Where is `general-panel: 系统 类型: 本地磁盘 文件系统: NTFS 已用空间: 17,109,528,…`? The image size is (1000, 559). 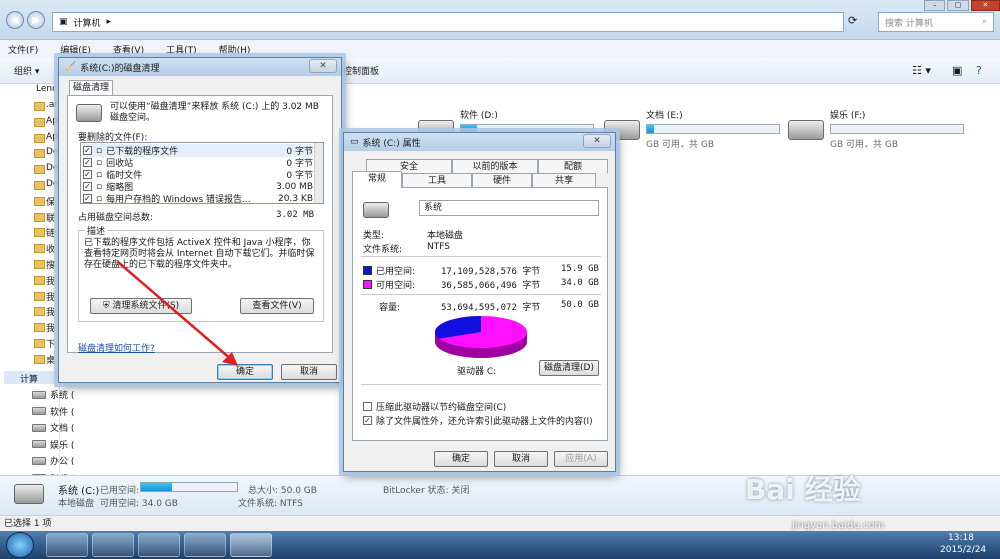
general-panel: 系统 类型: 本地磁盘 文件系统: NTFS 已用空间: 17,109,528,… is located at coordinates (480, 314).